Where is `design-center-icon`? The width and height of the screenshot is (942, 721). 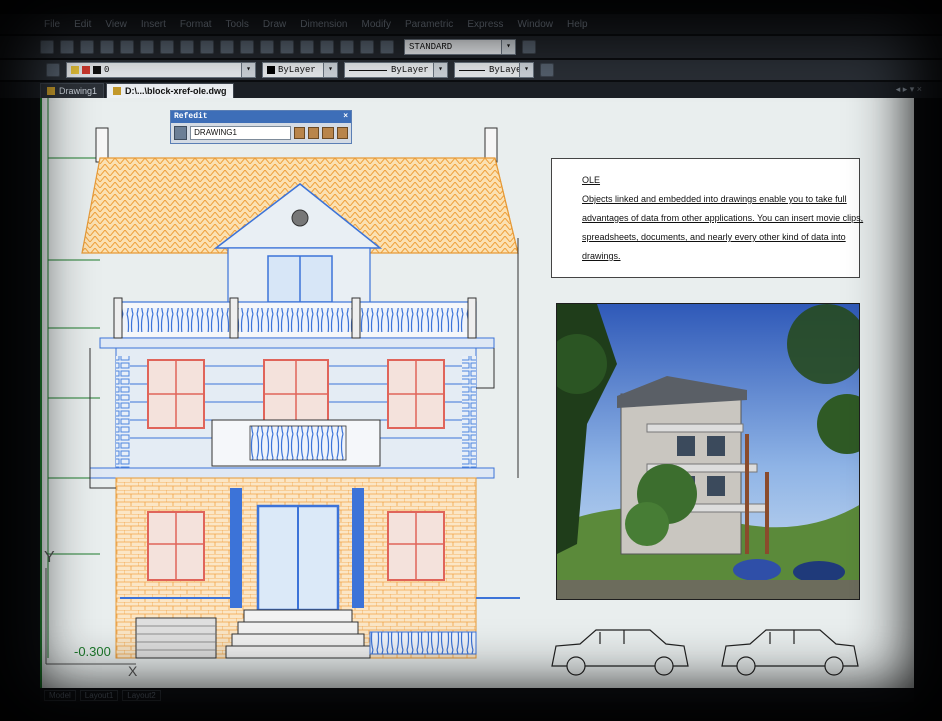 design-center-icon is located at coordinates (307, 47).